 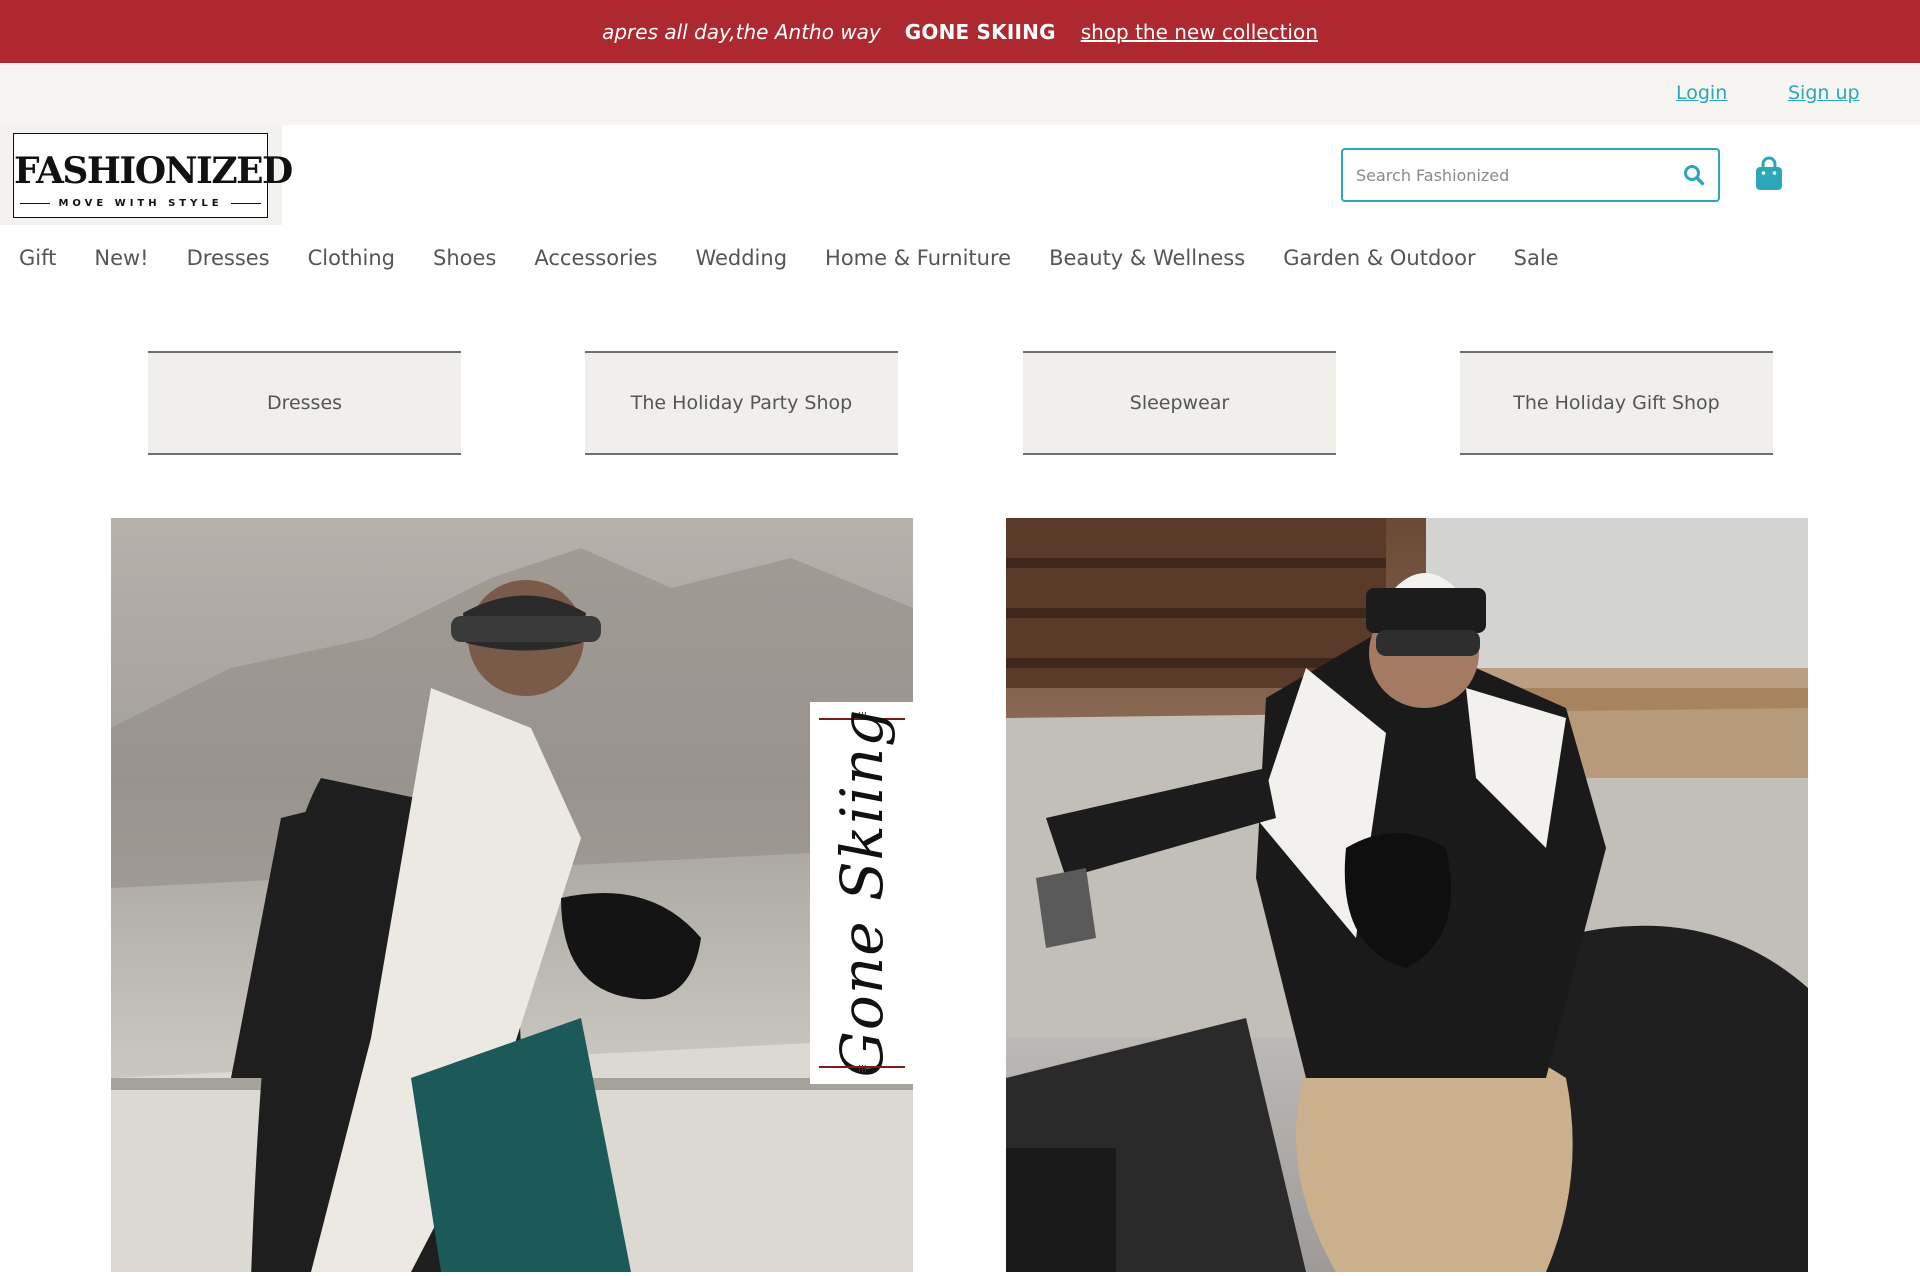 I want to click on search-icon, so click(x=1694, y=175).